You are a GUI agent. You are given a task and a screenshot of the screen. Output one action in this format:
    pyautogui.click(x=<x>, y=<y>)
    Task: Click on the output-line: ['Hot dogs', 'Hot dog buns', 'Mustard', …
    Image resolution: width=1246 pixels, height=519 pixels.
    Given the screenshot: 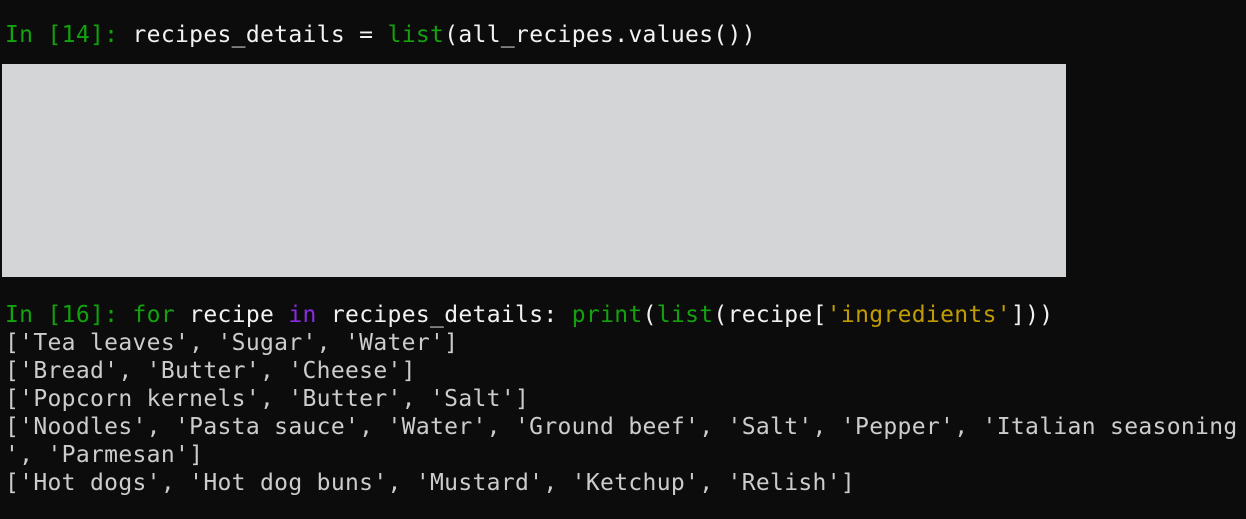 What is the action you would take?
    pyautogui.click(x=430, y=483)
    